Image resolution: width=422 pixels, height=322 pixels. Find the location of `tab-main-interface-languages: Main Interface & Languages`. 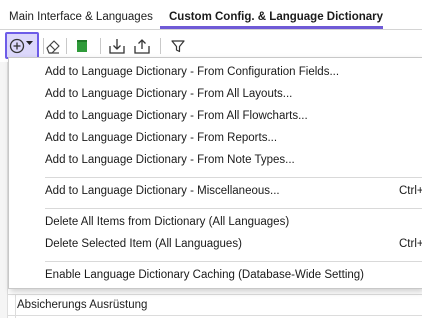

tab-main-interface-languages: Main Interface & Languages is located at coordinates (81, 19).